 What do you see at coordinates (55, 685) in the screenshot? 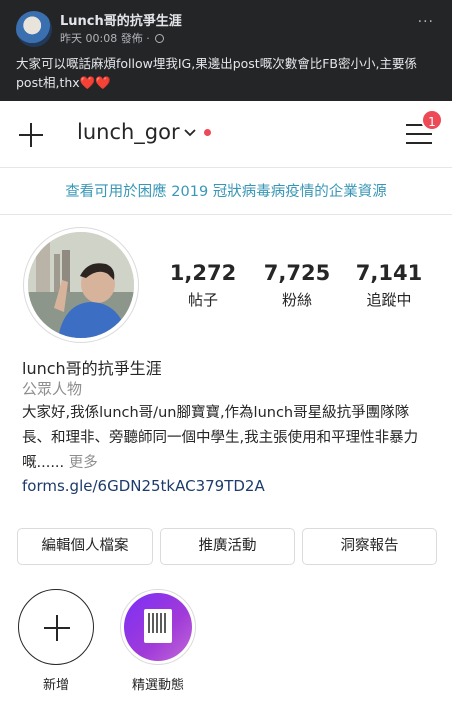
I see `highlight-new-label: 新增` at bounding box center [55, 685].